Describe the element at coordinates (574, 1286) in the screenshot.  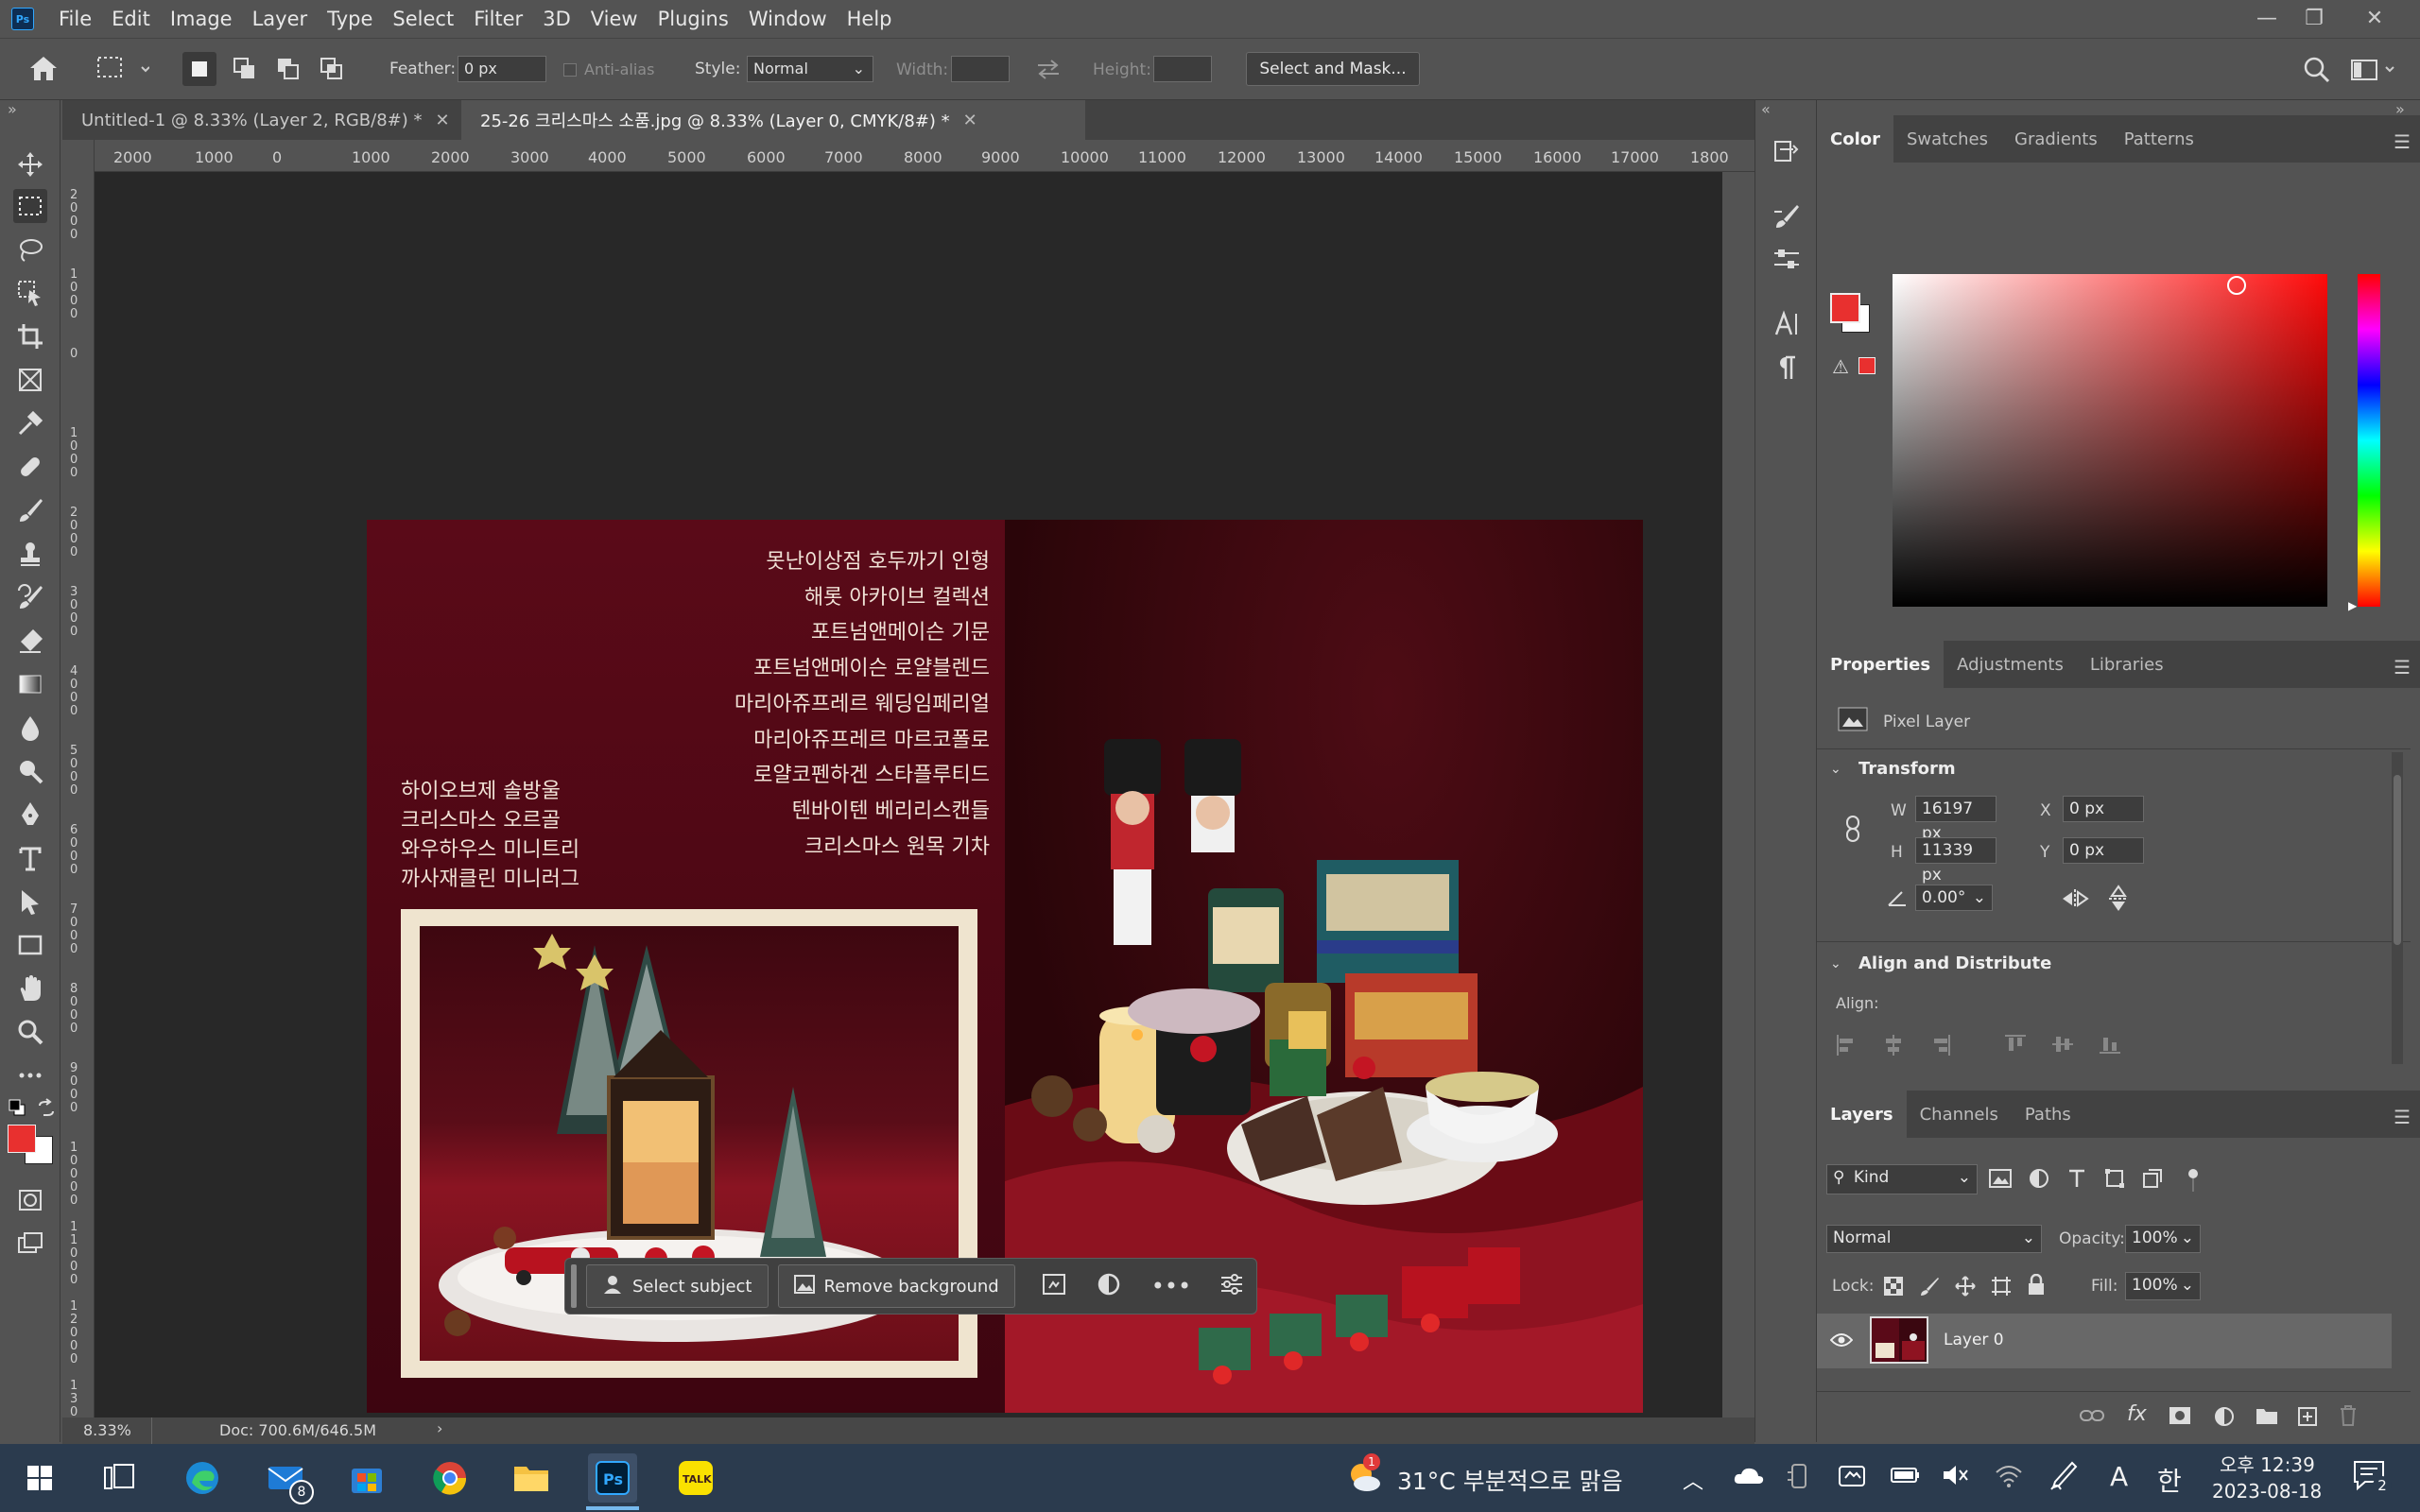
I see `drag-handle` at that location.